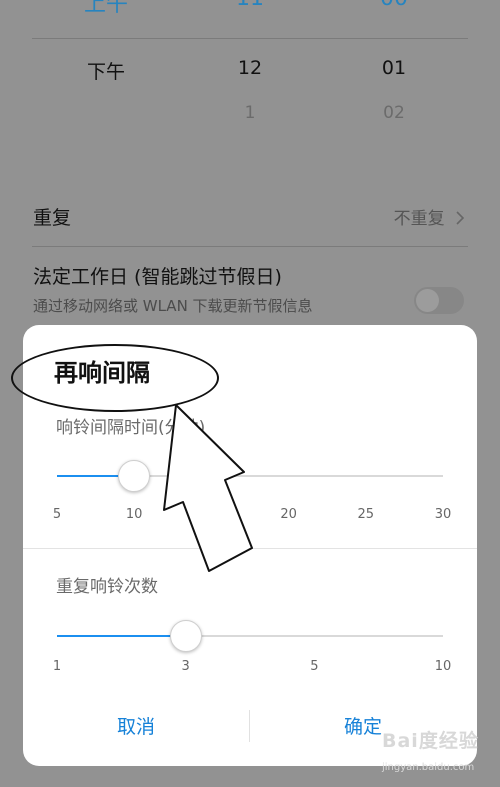 The width and height of the screenshot is (500, 787). I want to click on picker-divider, so click(250, 38).